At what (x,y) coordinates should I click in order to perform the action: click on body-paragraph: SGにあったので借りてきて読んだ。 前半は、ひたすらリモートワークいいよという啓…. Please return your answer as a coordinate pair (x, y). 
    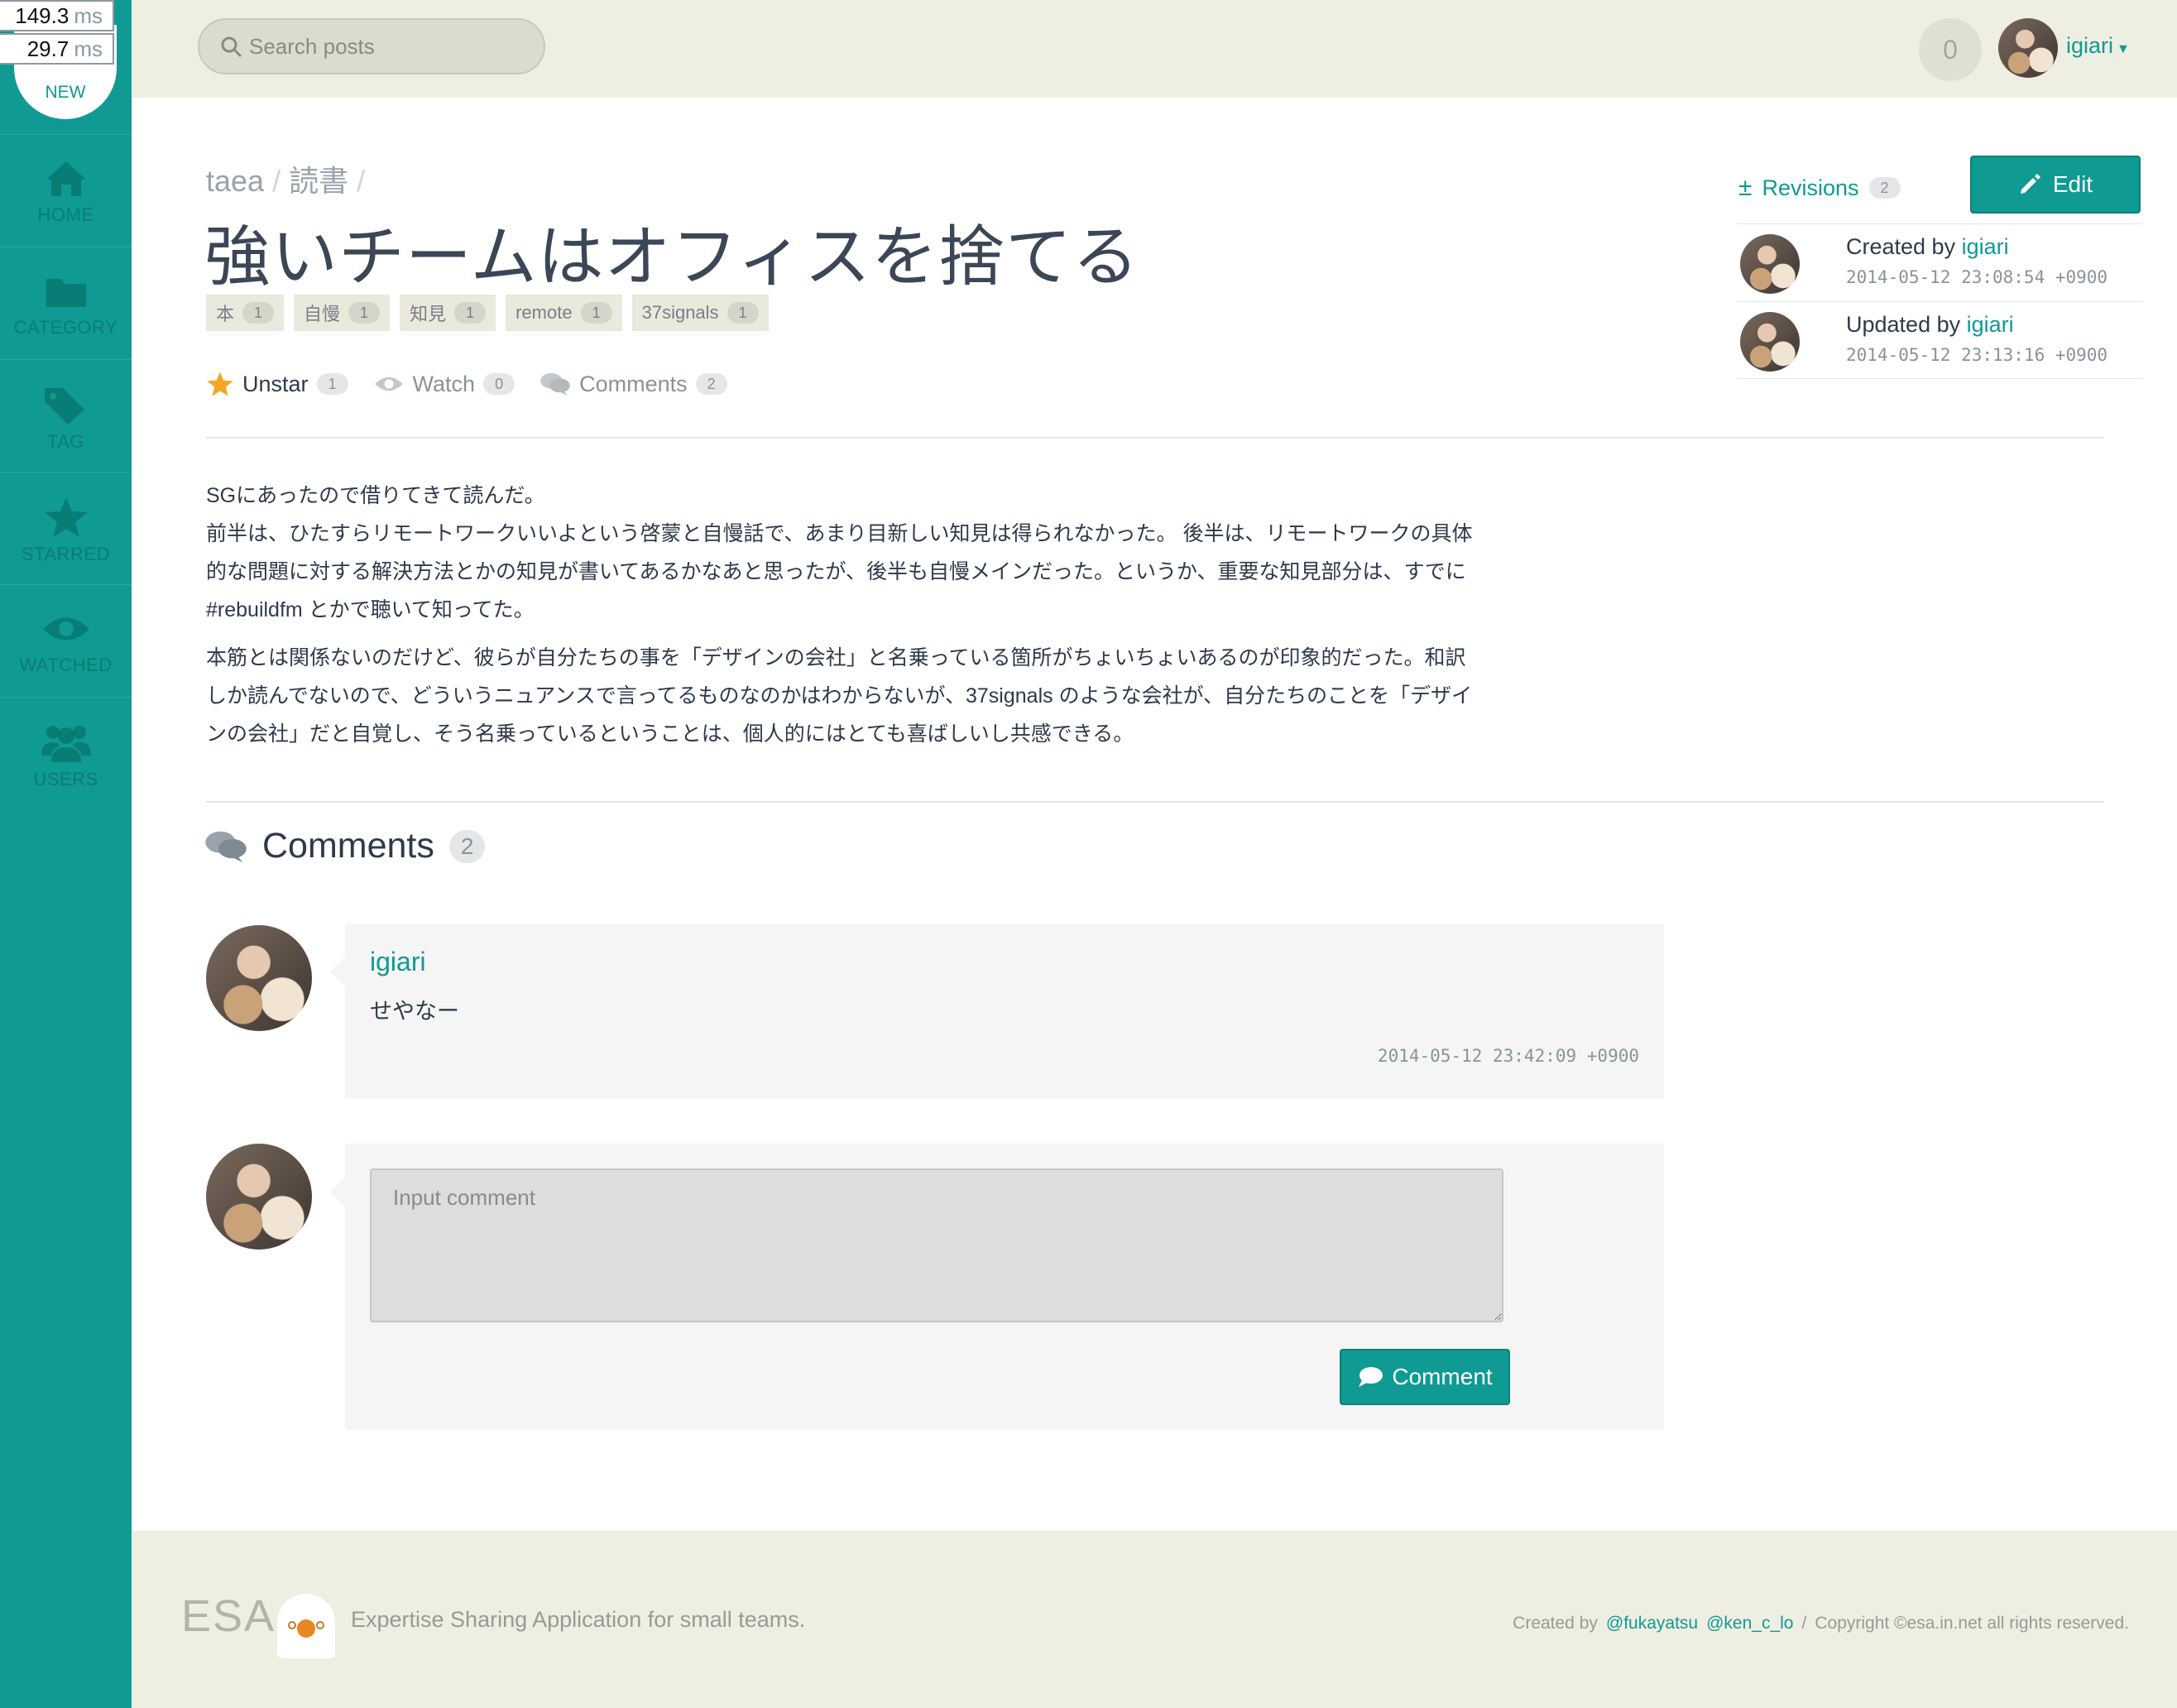
    Looking at the image, I should click on (868, 553).